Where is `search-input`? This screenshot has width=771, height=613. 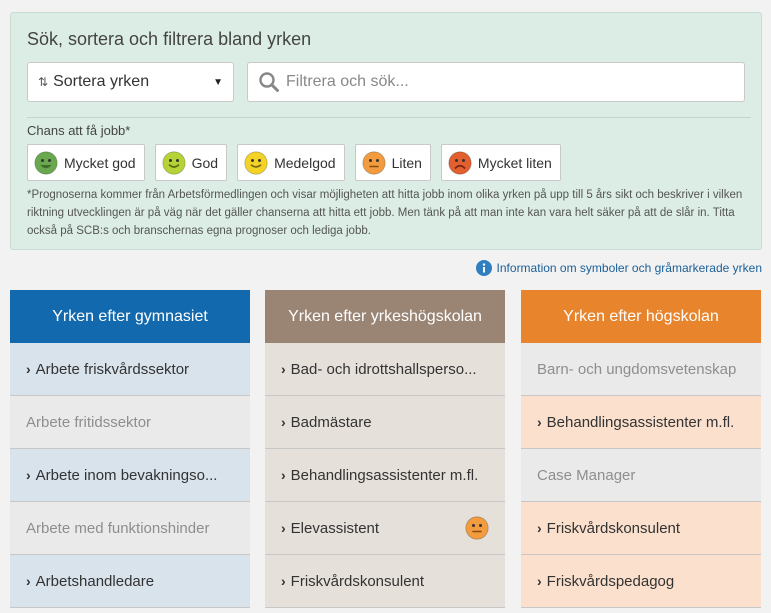
search-input is located at coordinates (506, 82).